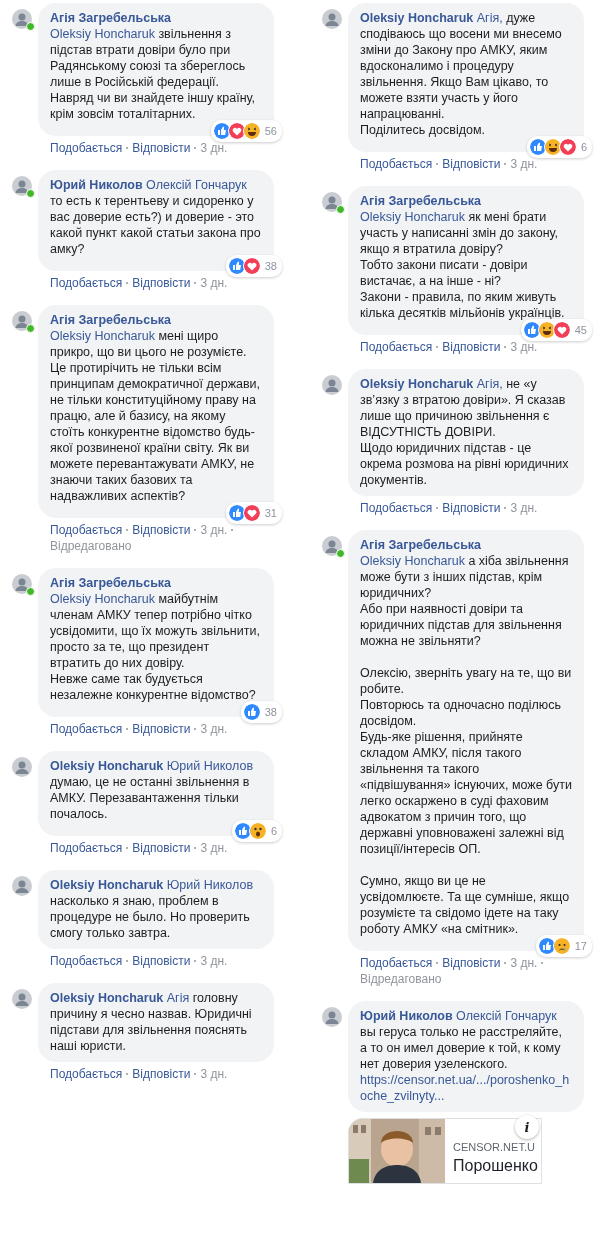 The height and width of the screenshot is (1245, 612). Describe the element at coordinates (463, 257) in the screenshot. I see `comment-text: Агія Загребельська Oleksiy Honcharuk як мені брати участь у написанні змін до закону, якщо я втратила довіру? Тобто закони писати - довіри вистачає, а на інше - ні? Закони - правила, по яким живуть кілька десятків мільйонів українців.` at that location.